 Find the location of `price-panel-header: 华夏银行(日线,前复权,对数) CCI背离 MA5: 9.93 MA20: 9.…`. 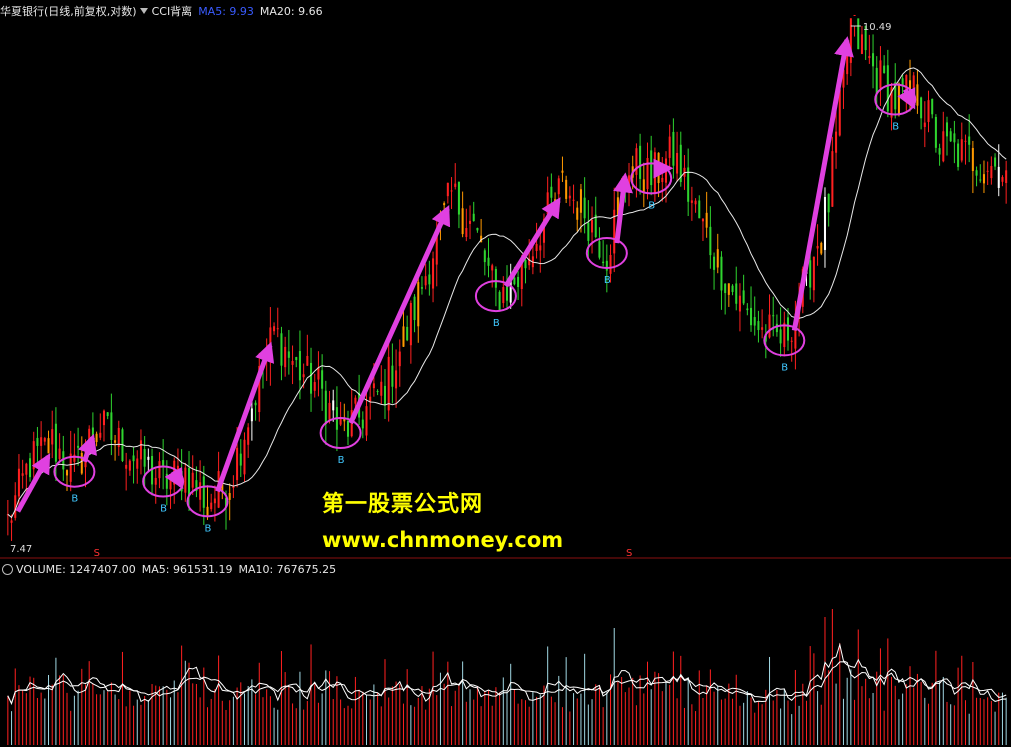

price-panel-header: 华夏银行(日线,前复权,对数) CCI背离 MA5: 9.93 MA20: 9.… is located at coordinates (161, 11).